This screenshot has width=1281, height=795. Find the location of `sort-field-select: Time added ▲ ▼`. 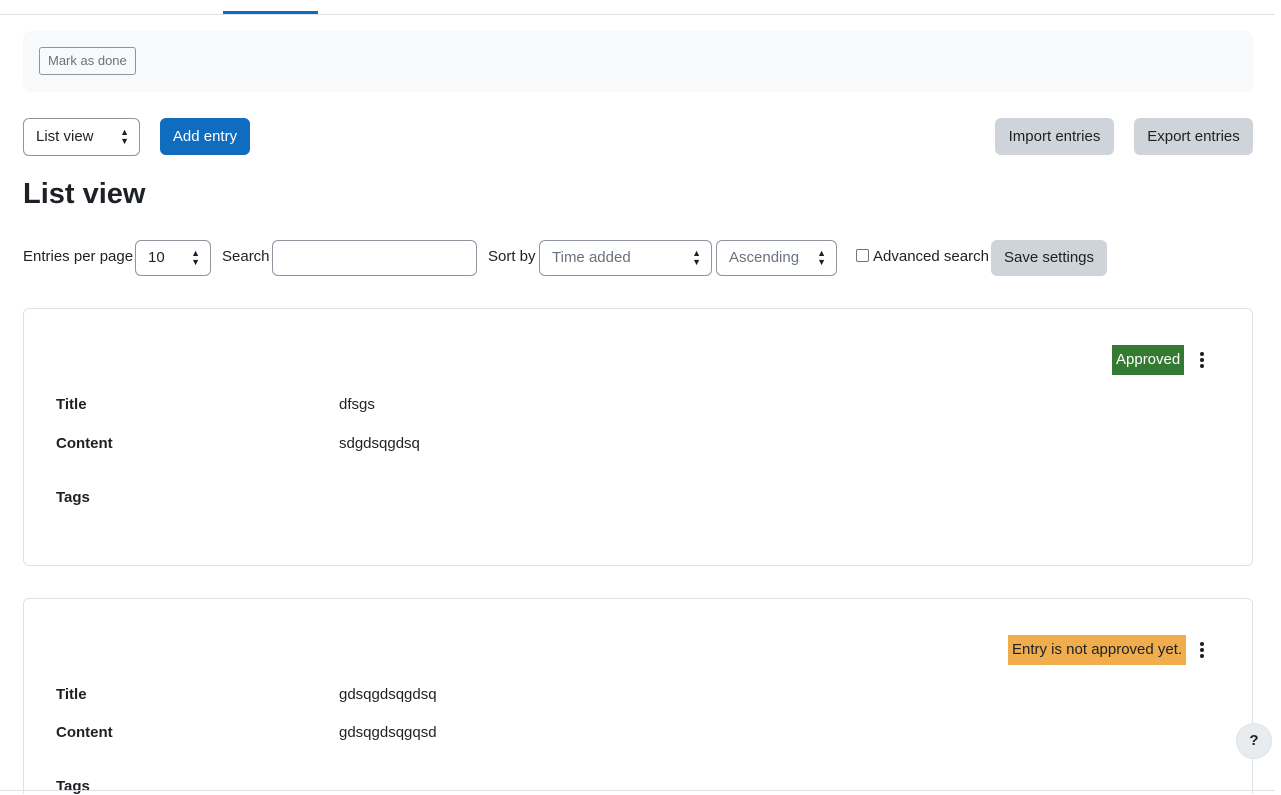

sort-field-select: Time added ▲ ▼ is located at coordinates (625, 258).